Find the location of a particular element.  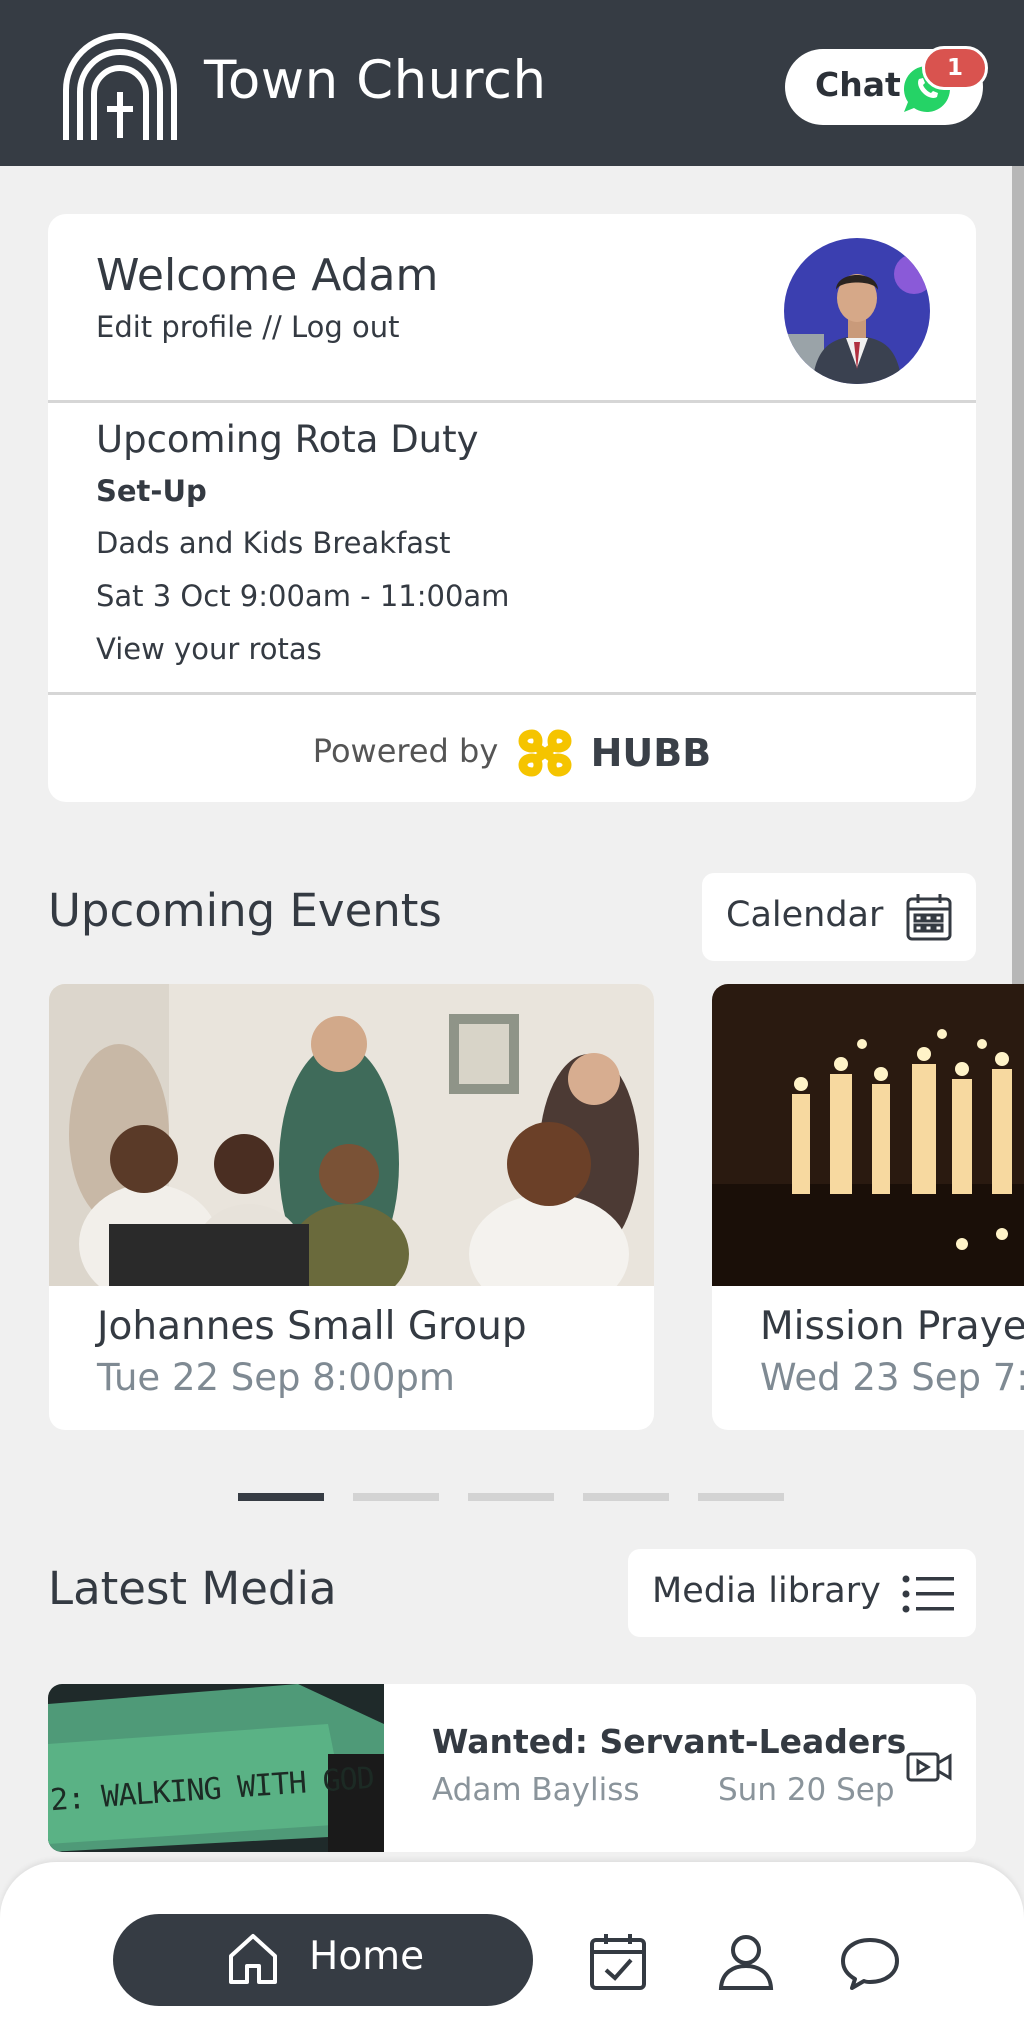

media-heading: Latest Media is located at coordinates (192, 1588).